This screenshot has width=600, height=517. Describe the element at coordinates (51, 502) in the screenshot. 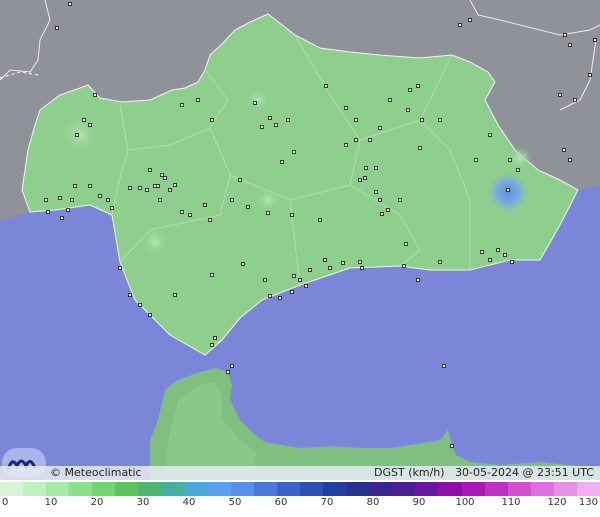

I see `legend-tick-label: 10` at that location.